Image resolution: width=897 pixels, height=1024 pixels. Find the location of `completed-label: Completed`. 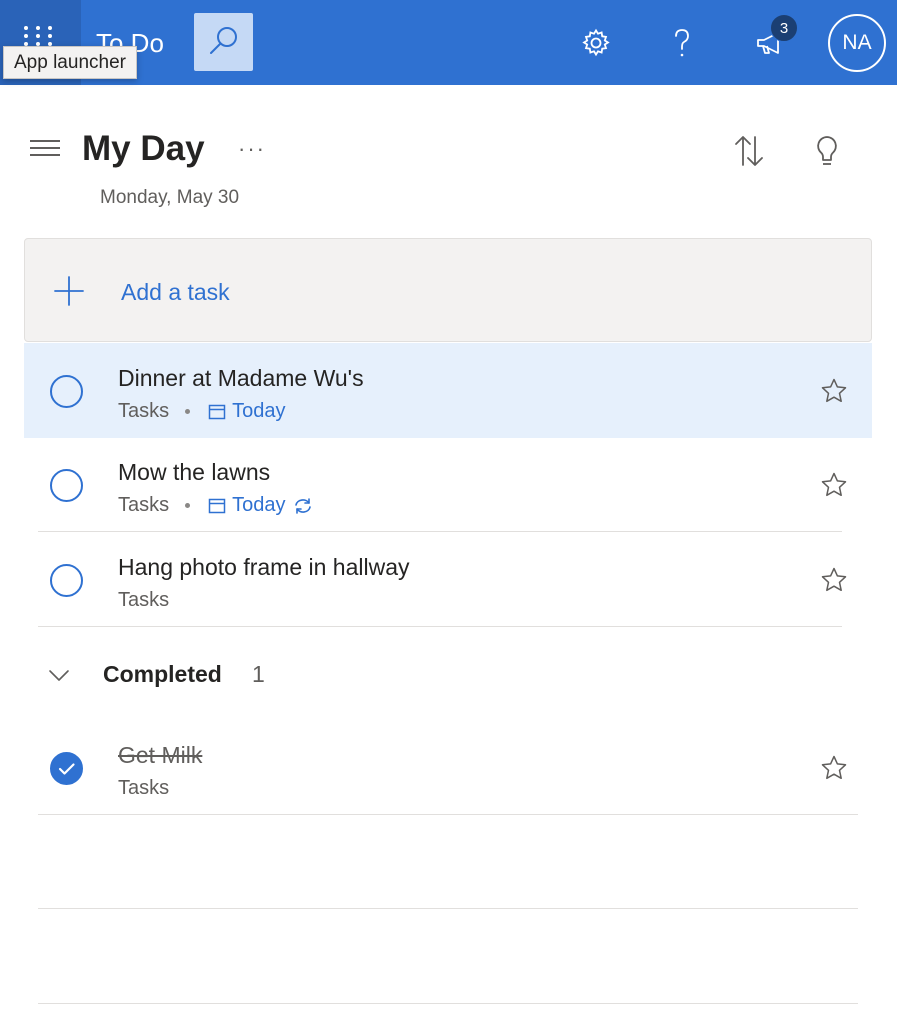

completed-label: Completed is located at coordinates (162, 674).